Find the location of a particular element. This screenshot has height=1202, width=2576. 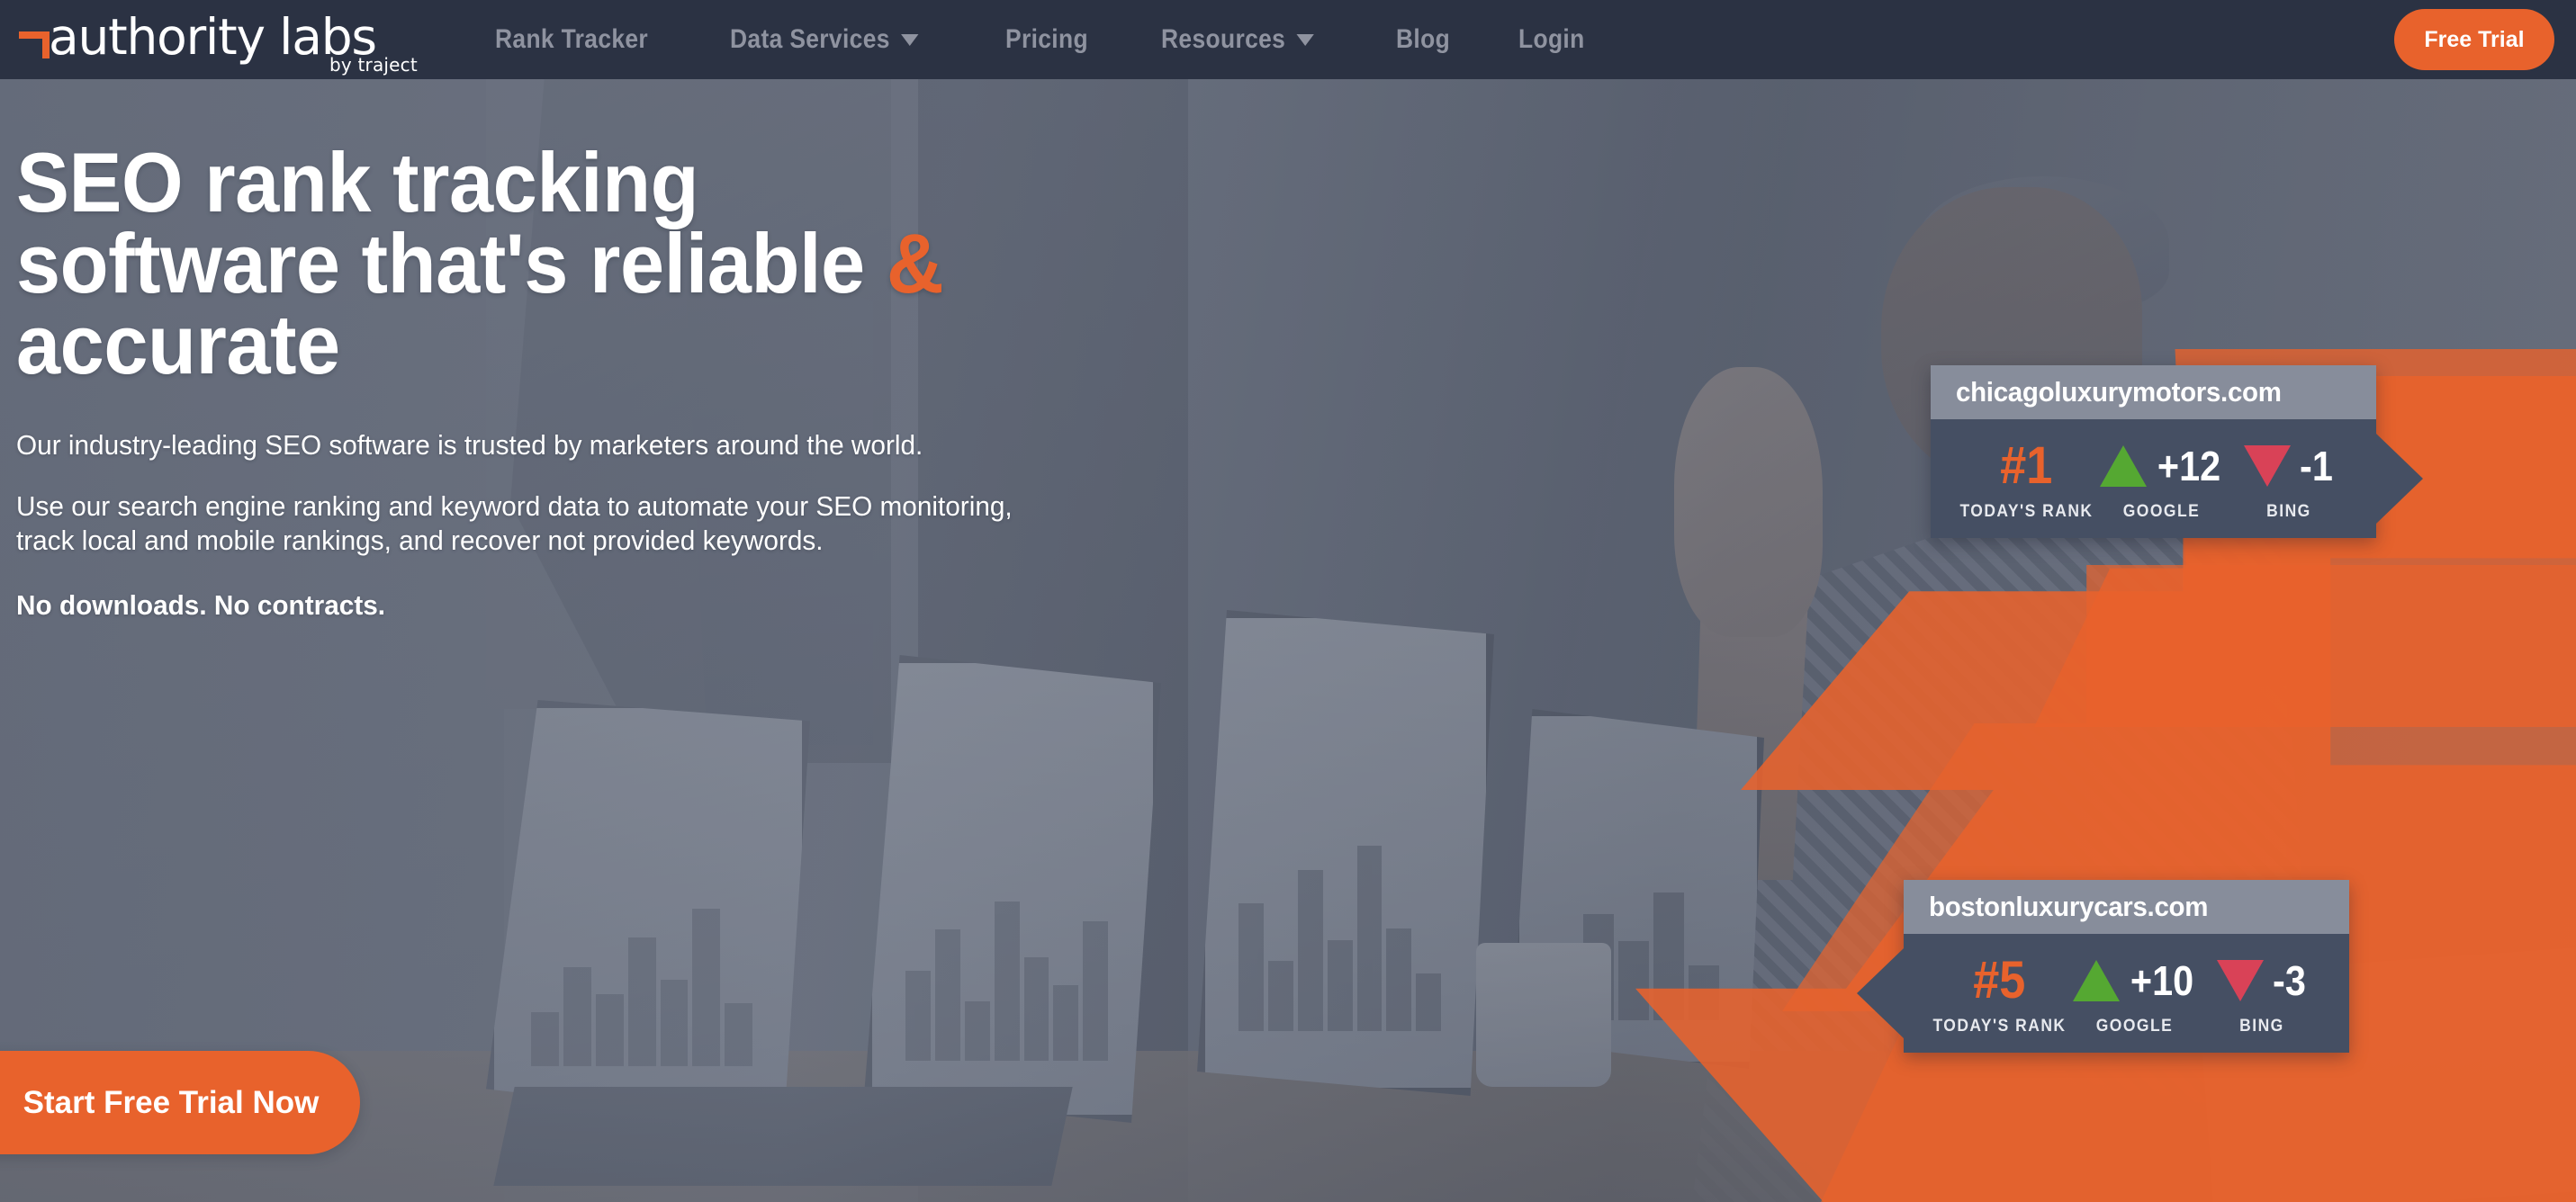

nav-item-data-services: Data Services is located at coordinates (824, 39).